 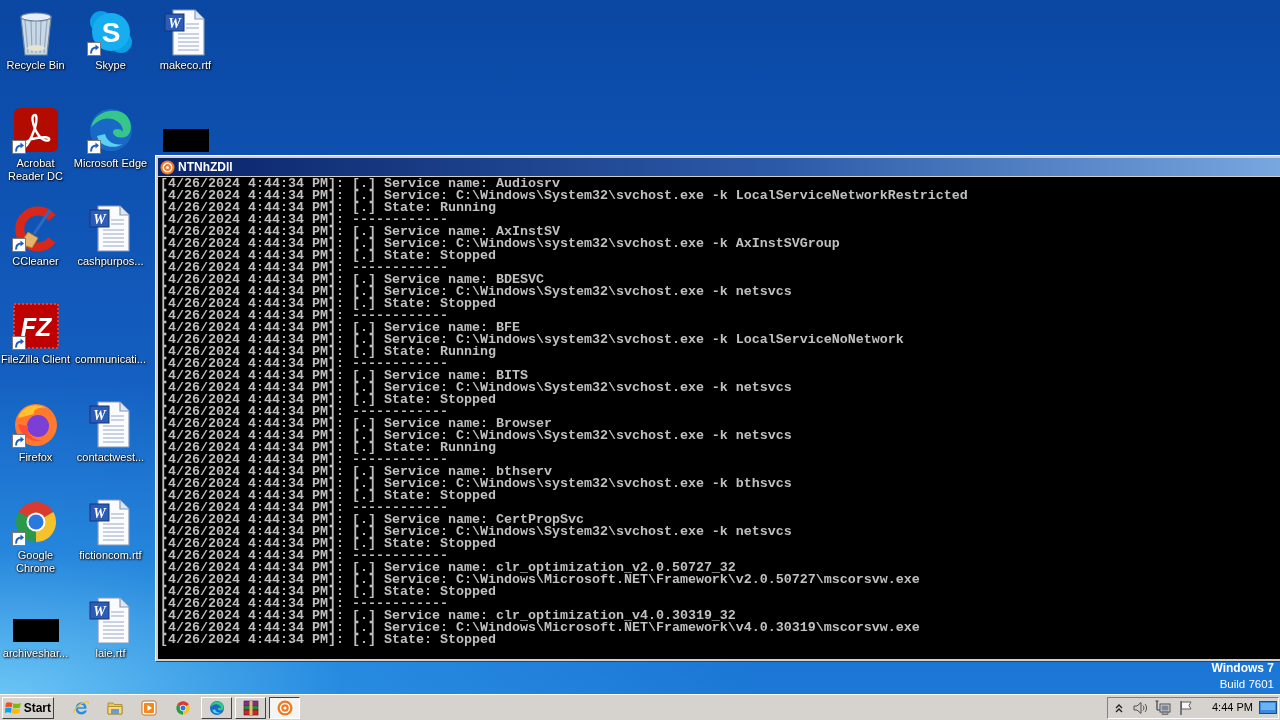 What do you see at coordinates (356, 472) in the screenshot?
I see `console-line: [4/26/2024 4:44:34 PM]: [.] Service name: bthserv` at bounding box center [356, 472].